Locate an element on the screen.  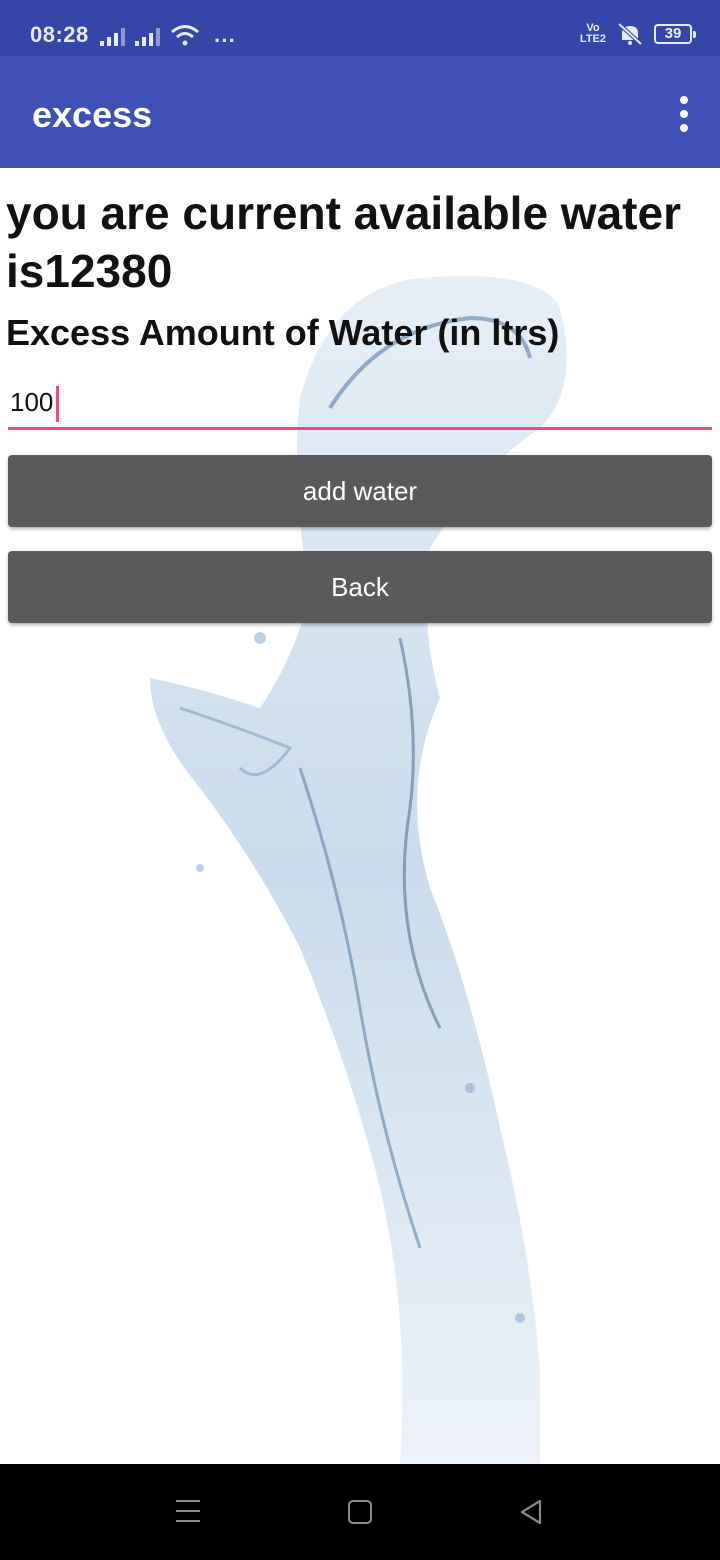
excess-amount-field-wrapper is located at coordinates (360, 404).